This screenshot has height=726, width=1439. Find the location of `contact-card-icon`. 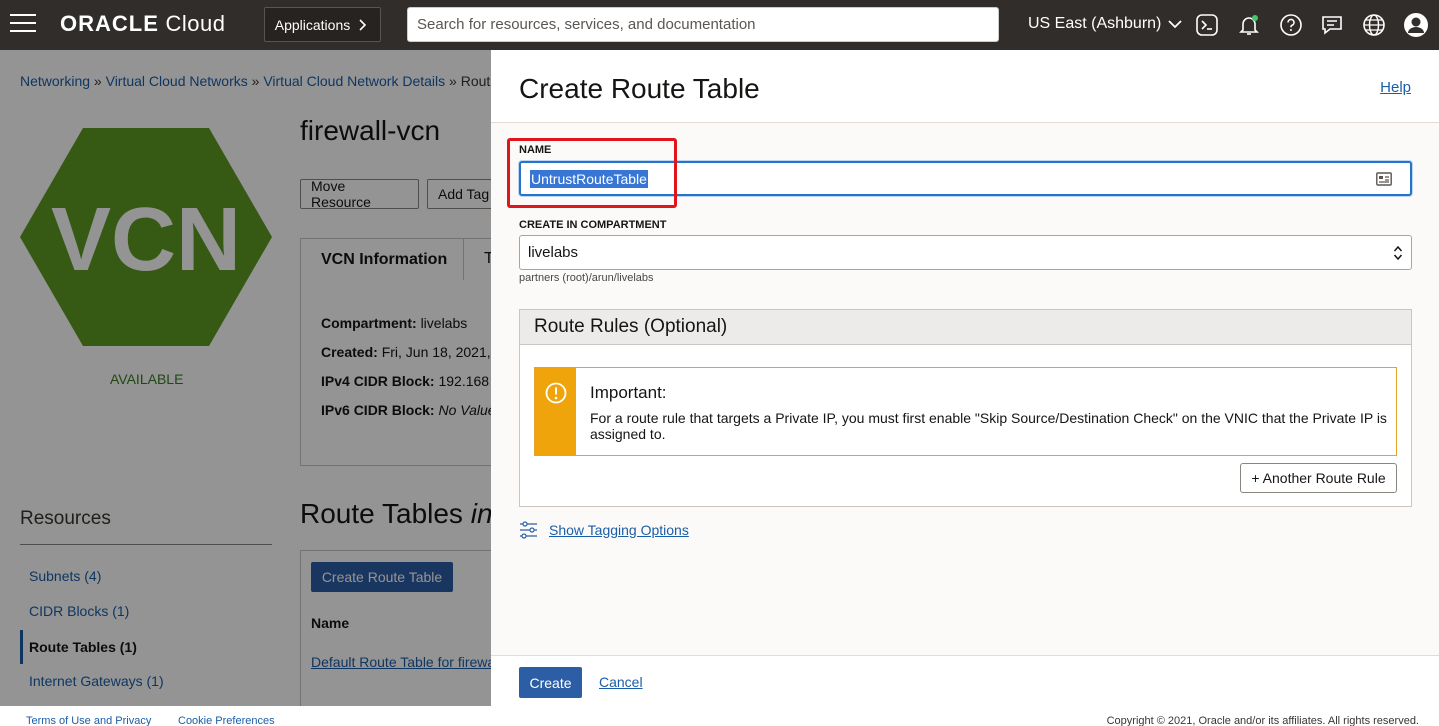

contact-card-icon is located at coordinates (1384, 179).